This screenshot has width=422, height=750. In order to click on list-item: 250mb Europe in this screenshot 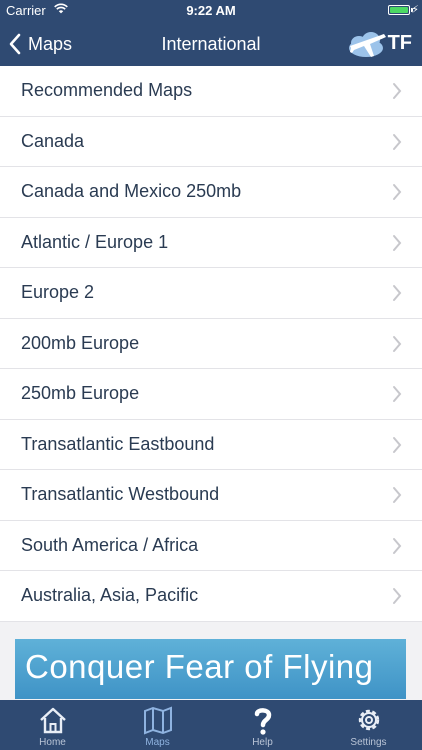, I will do `click(211, 394)`.